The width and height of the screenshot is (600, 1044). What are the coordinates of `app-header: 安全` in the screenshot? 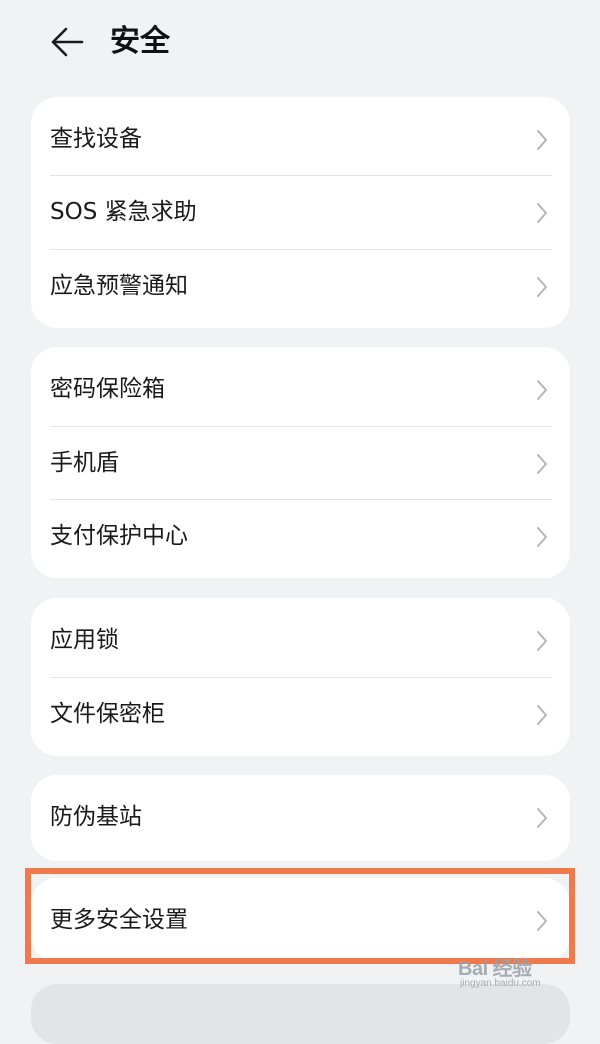 It's located at (300, 44).